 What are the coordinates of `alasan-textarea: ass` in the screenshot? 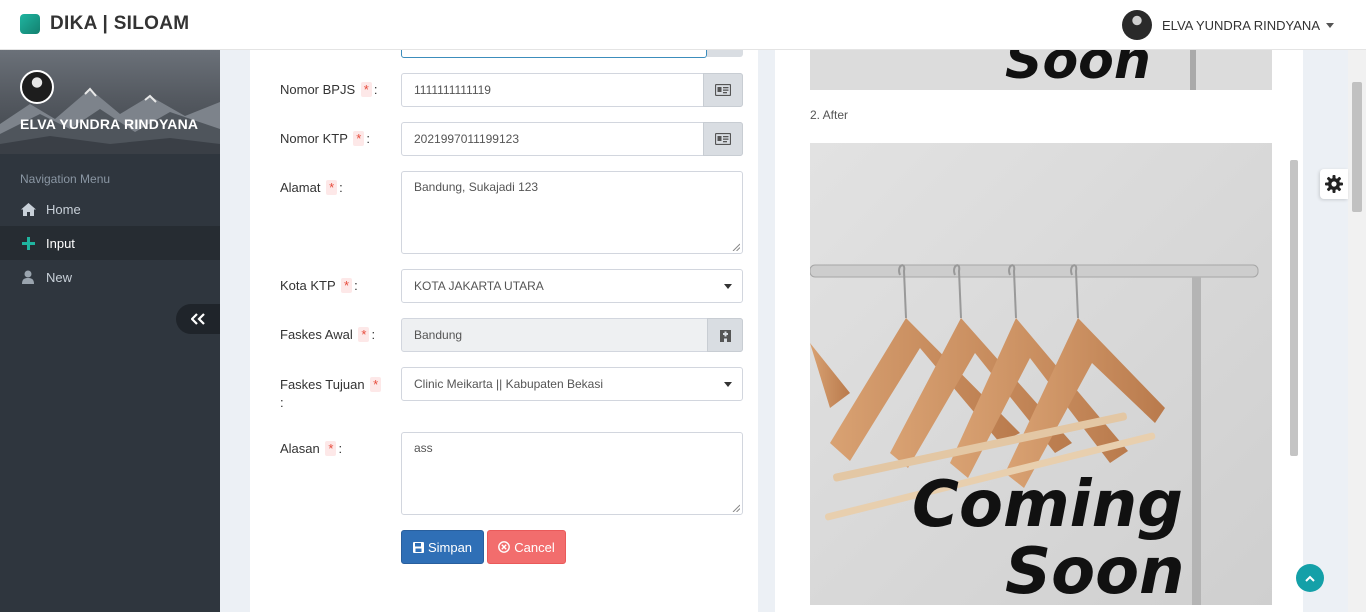 It's located at (572, 473).